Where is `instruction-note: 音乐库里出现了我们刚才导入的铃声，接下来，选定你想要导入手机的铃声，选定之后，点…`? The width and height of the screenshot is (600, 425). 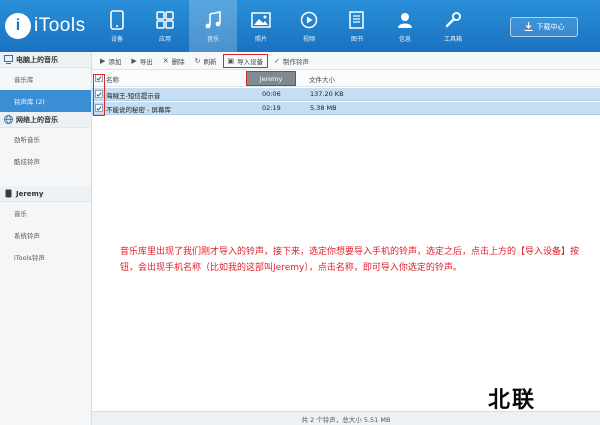 instruction-note: 音乐库里出现了我们刚才导入的铃声，接下来，选定你想要导入手机的铃声，选定之后，点… is located at coordinates (350, 260).